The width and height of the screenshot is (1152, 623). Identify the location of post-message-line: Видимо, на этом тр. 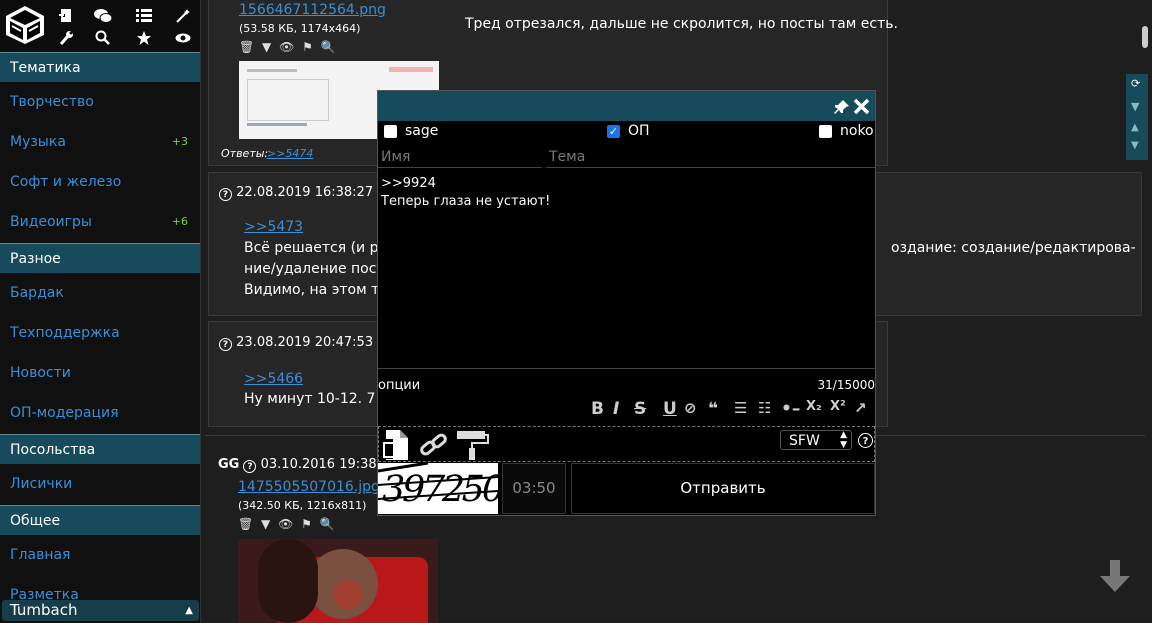
(316, 290).